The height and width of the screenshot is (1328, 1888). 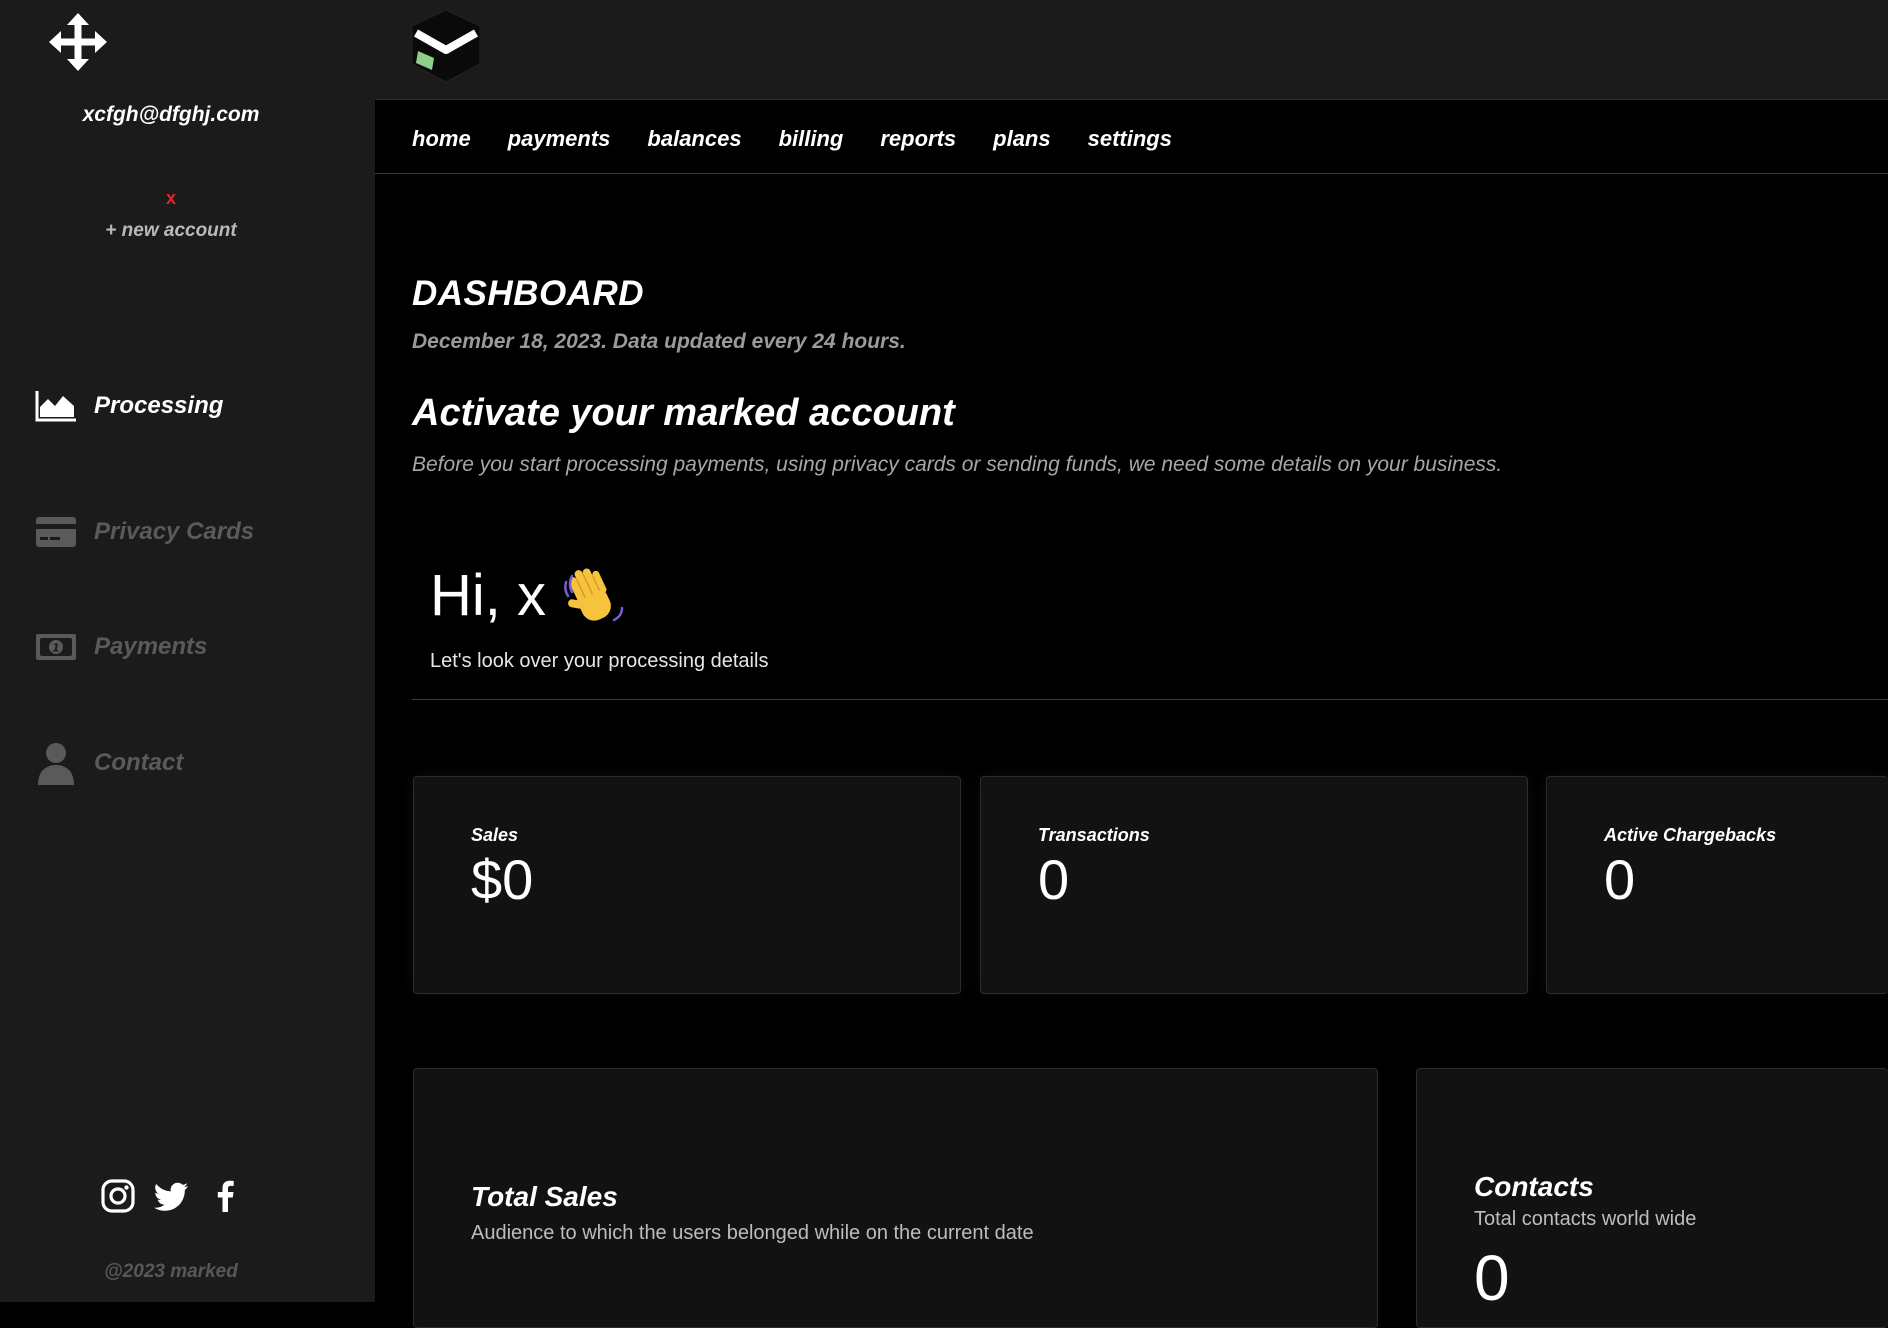 What do you see at coordinates (544, 1196) in the screenshot?
I see `card-title: Total Sales` at bounding box center [544, 1196].